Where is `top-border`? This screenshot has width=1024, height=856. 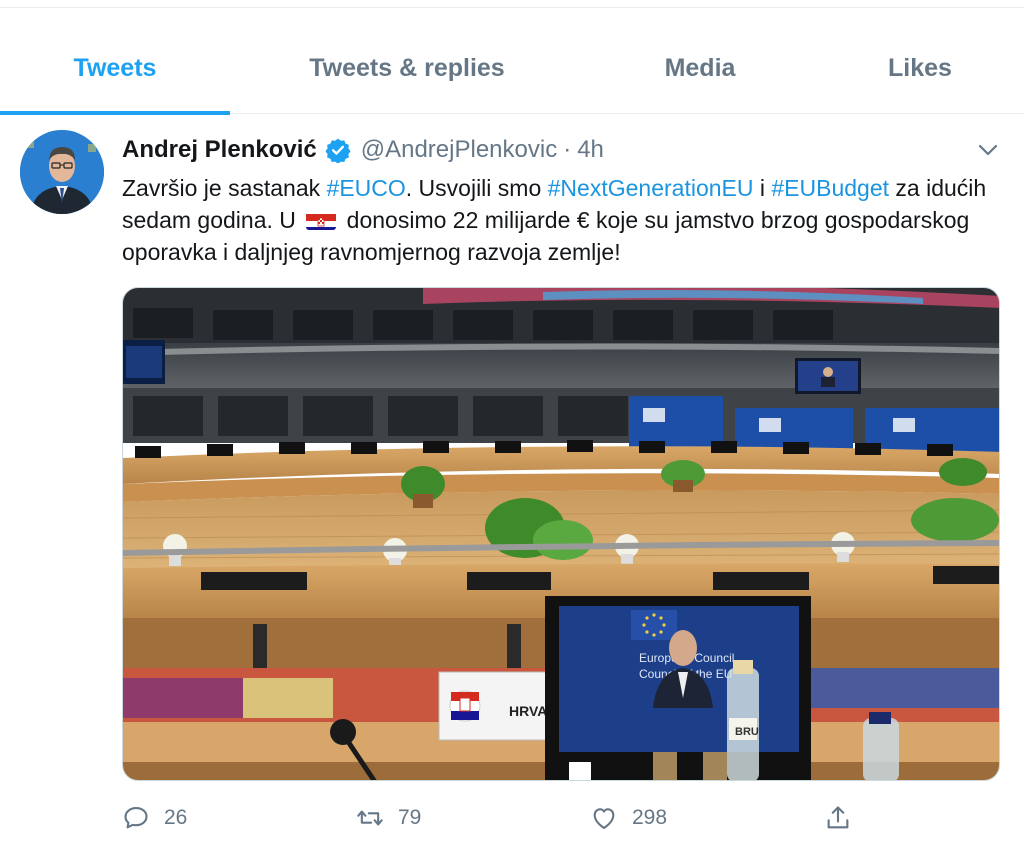 top-border is located at coordinates (512, 4).